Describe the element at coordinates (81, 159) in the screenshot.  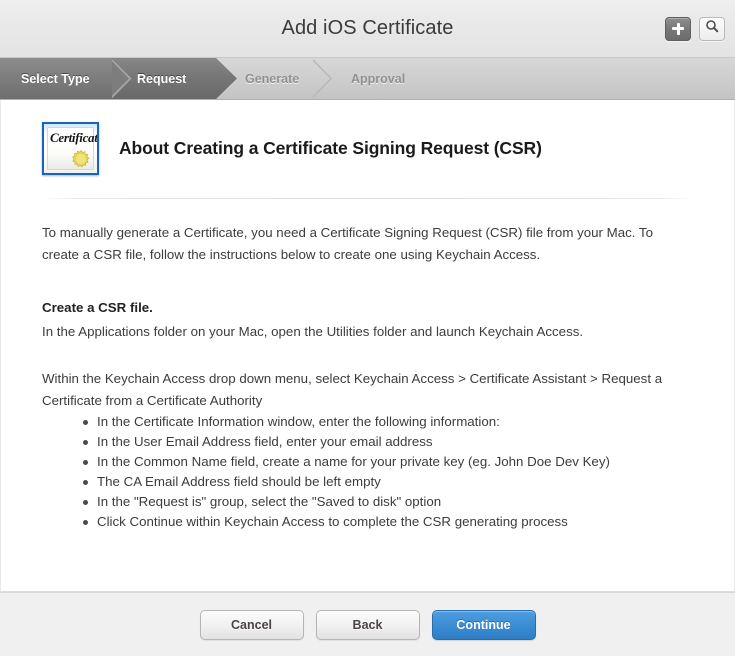
I see `seal-icon` at that location.